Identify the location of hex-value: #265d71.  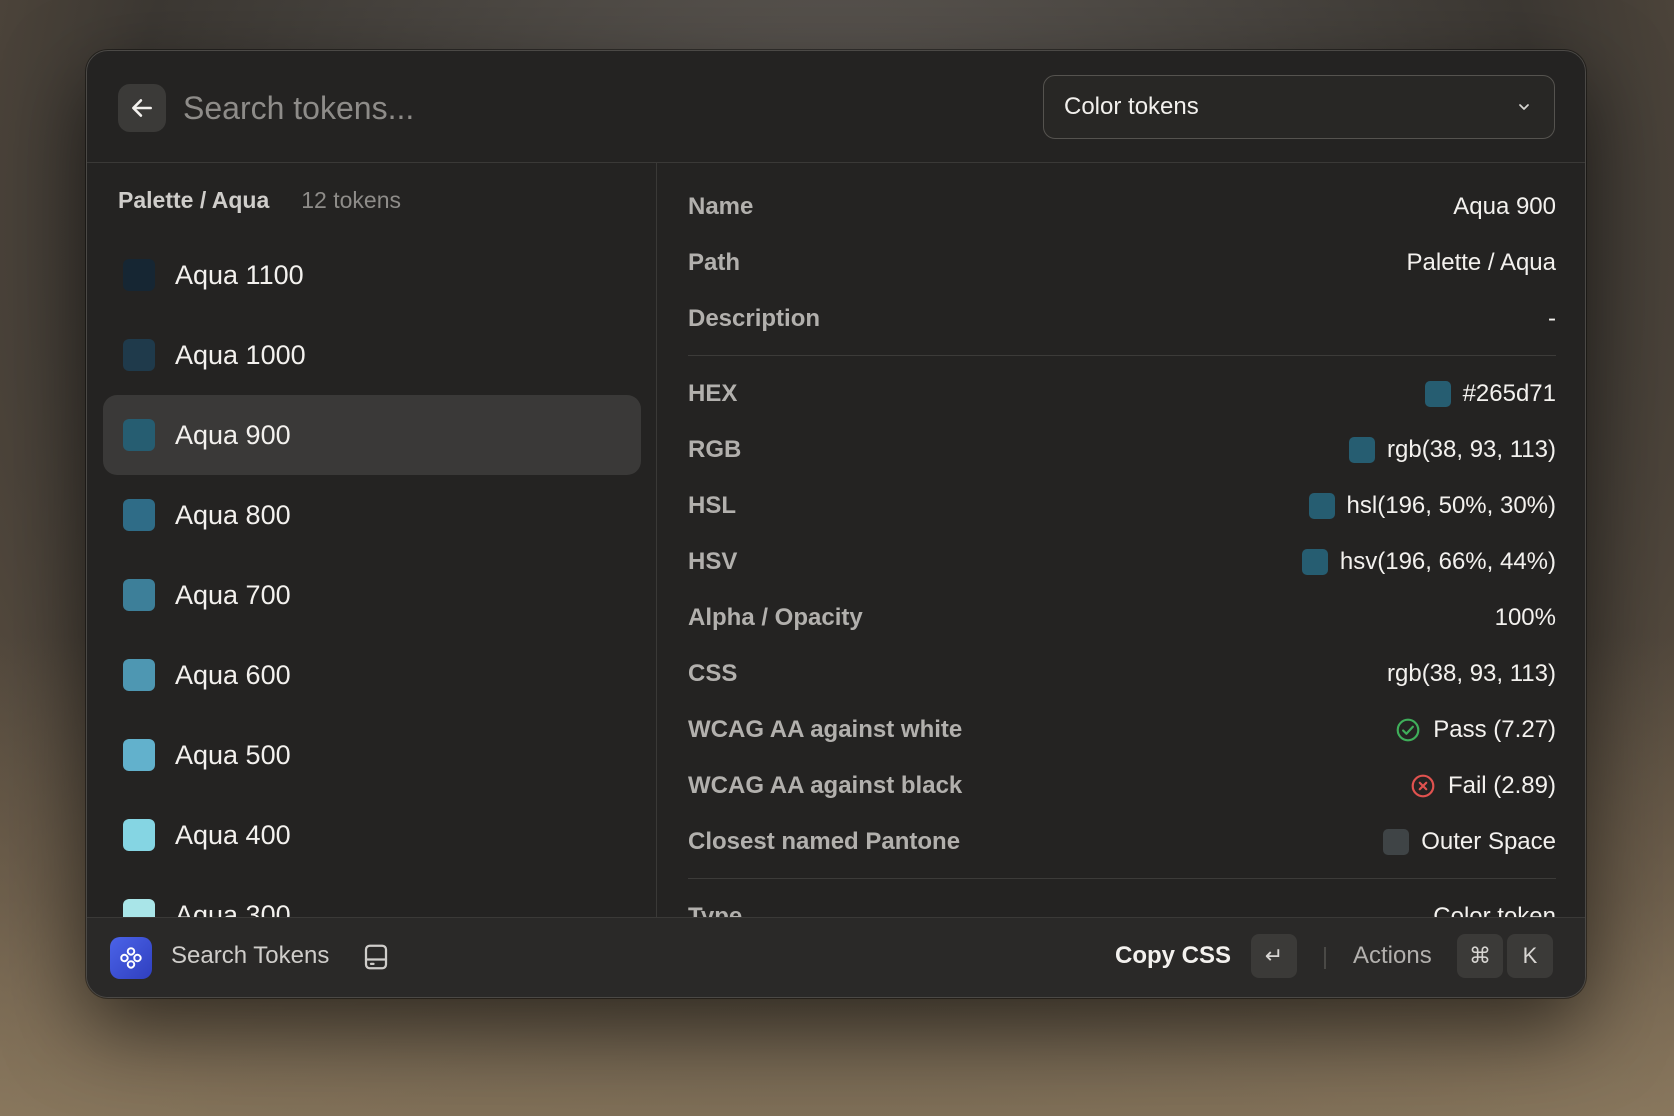
(1509, 393).